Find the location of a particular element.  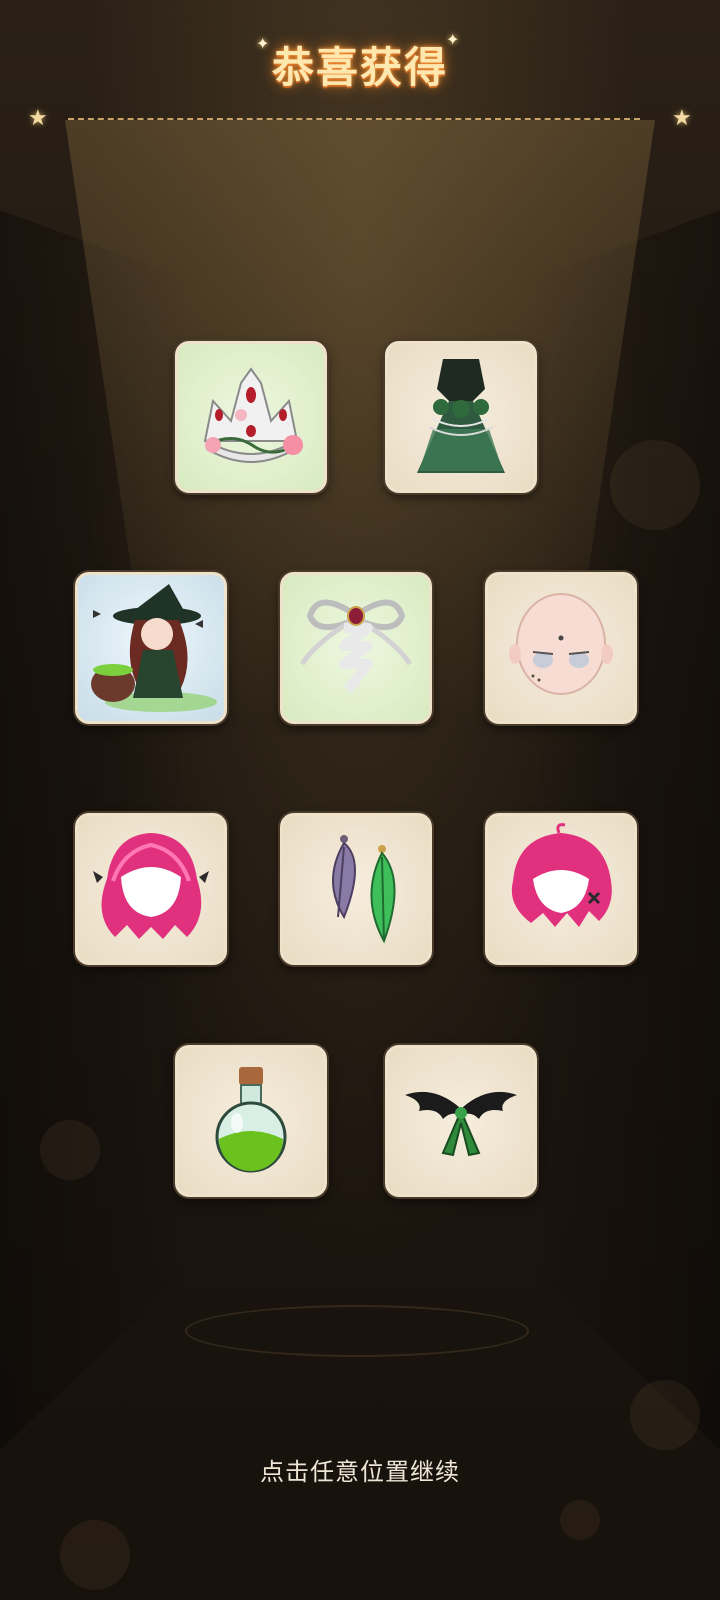

reward-item-crown is located at coordinates (251, 417).